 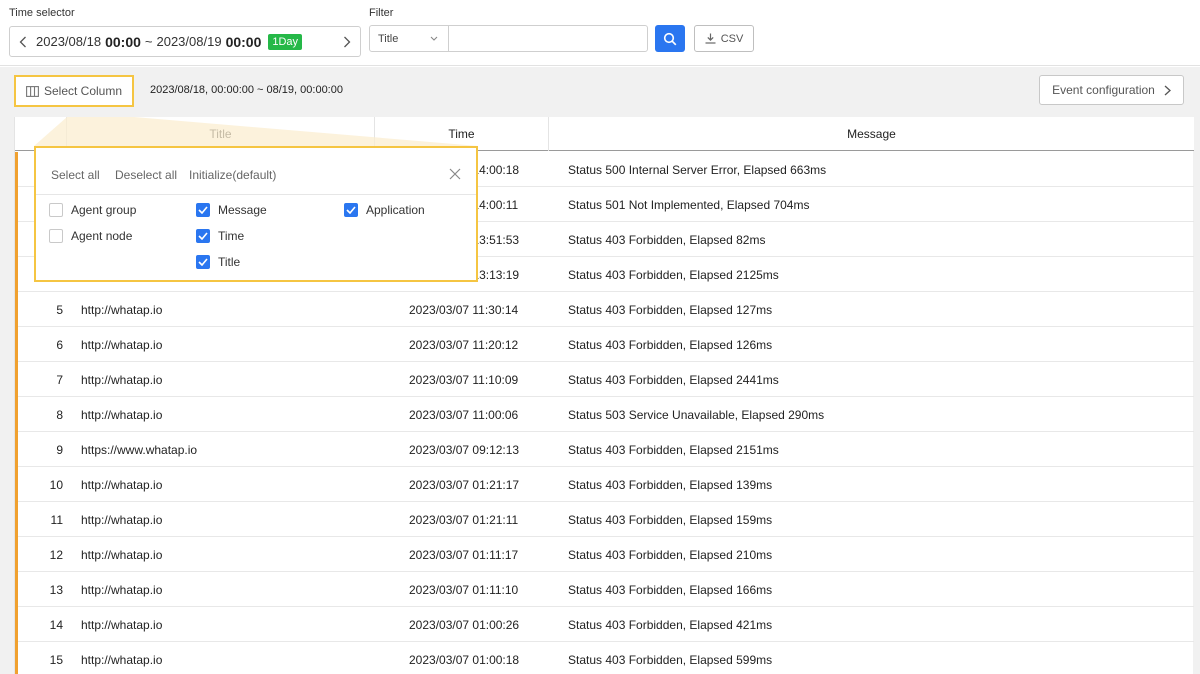 I want to click on option-label: Title, so click(x=229, y=262).